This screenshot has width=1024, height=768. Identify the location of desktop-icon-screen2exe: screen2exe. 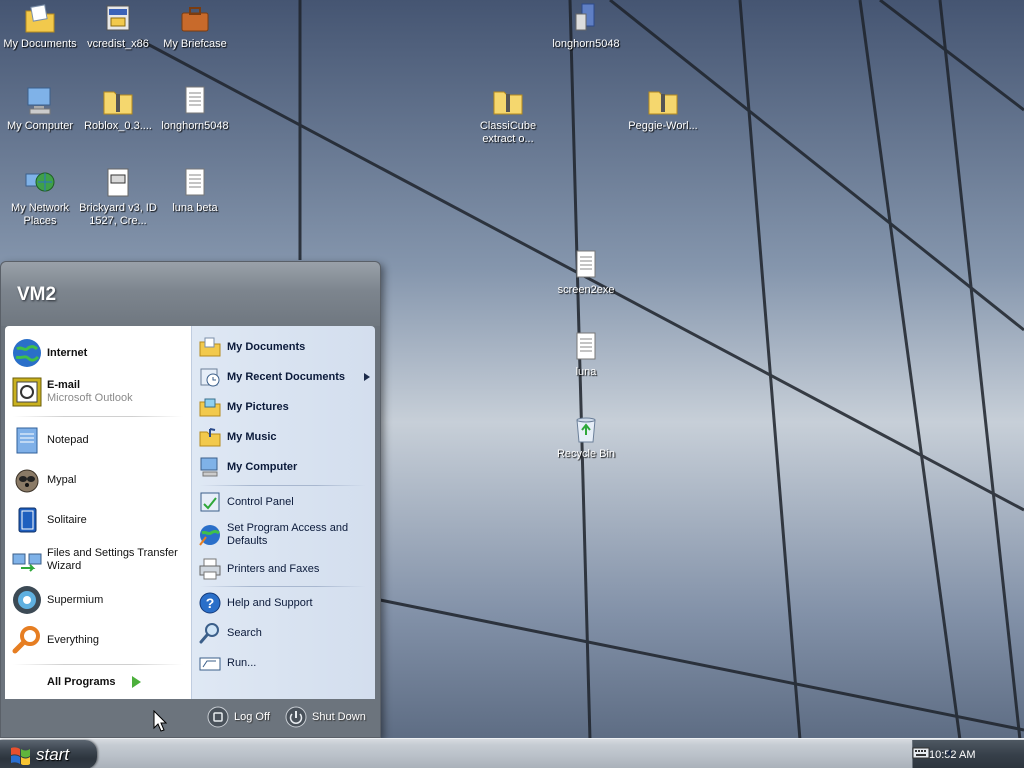
(586, 272).